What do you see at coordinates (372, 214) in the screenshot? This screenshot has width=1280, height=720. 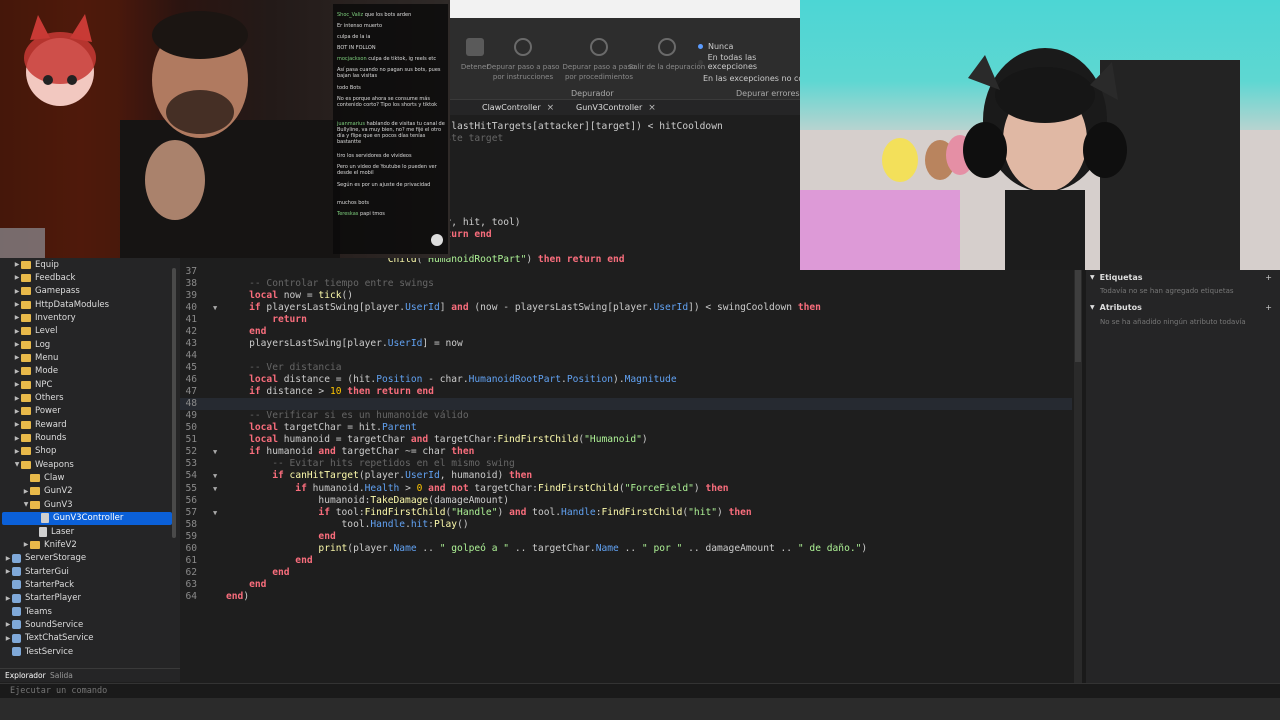 I see `chat-text: papi tmos` at bounding box center [372, 214].